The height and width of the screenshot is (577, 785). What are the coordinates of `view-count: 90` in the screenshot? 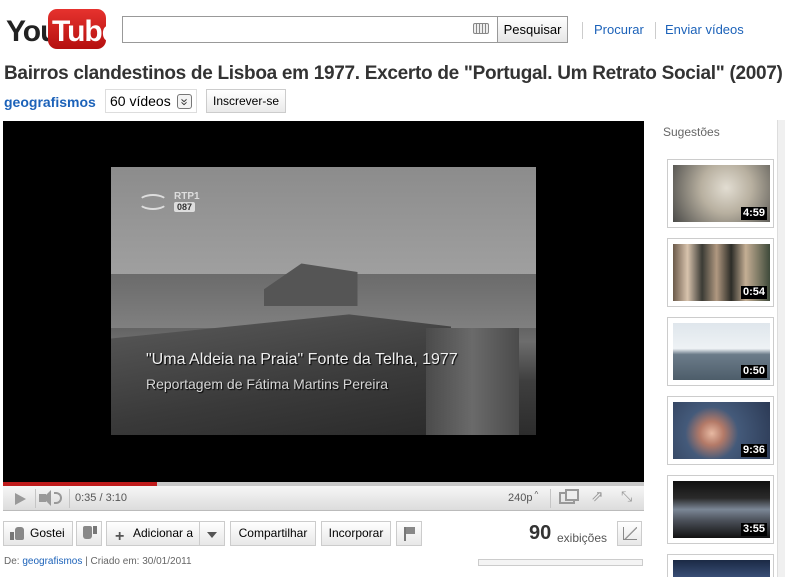 It's located at (540, 533).